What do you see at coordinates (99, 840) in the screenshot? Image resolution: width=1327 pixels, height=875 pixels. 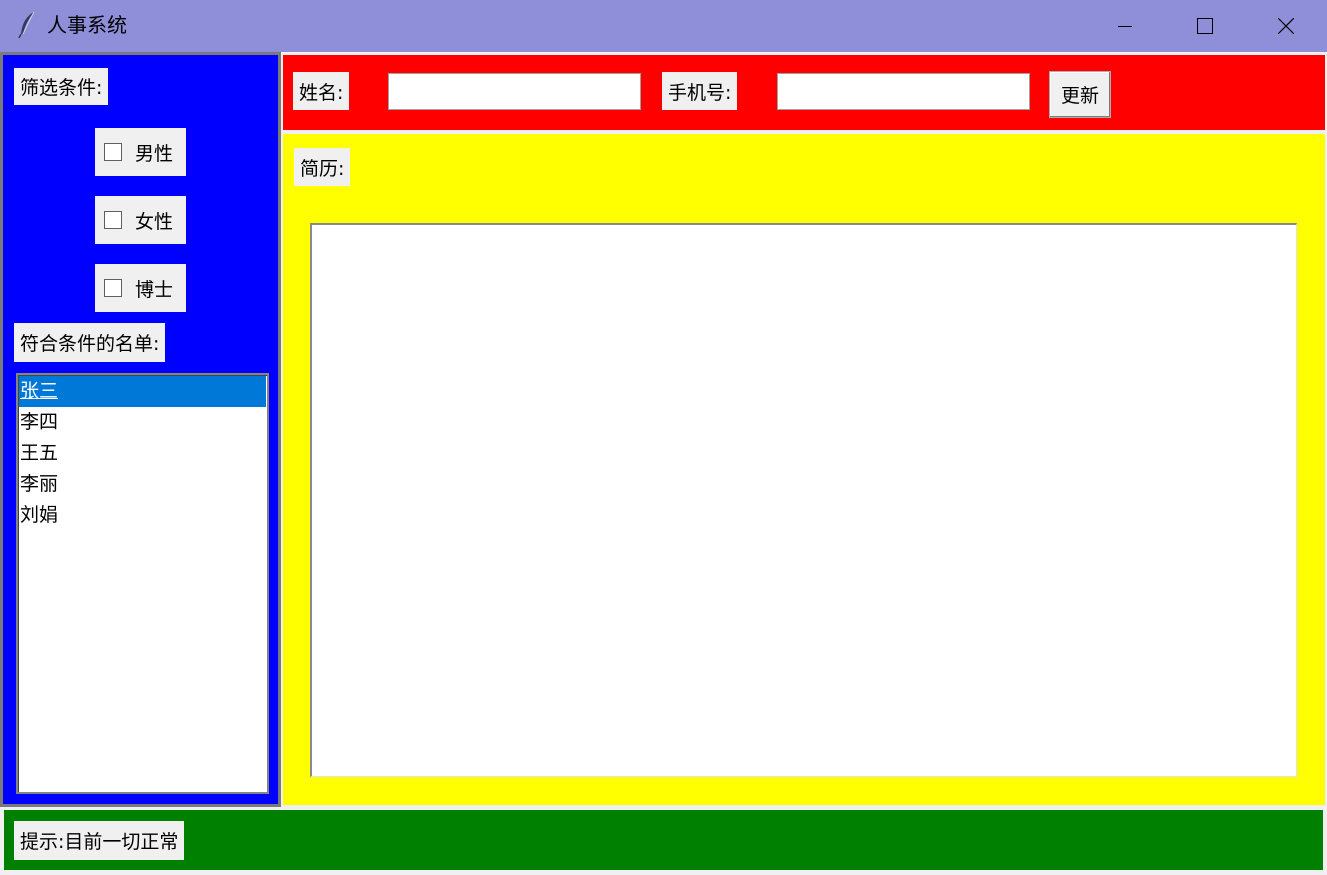 I see `status-text: 提示:目前一切正常` at bounding box center [99, 840].